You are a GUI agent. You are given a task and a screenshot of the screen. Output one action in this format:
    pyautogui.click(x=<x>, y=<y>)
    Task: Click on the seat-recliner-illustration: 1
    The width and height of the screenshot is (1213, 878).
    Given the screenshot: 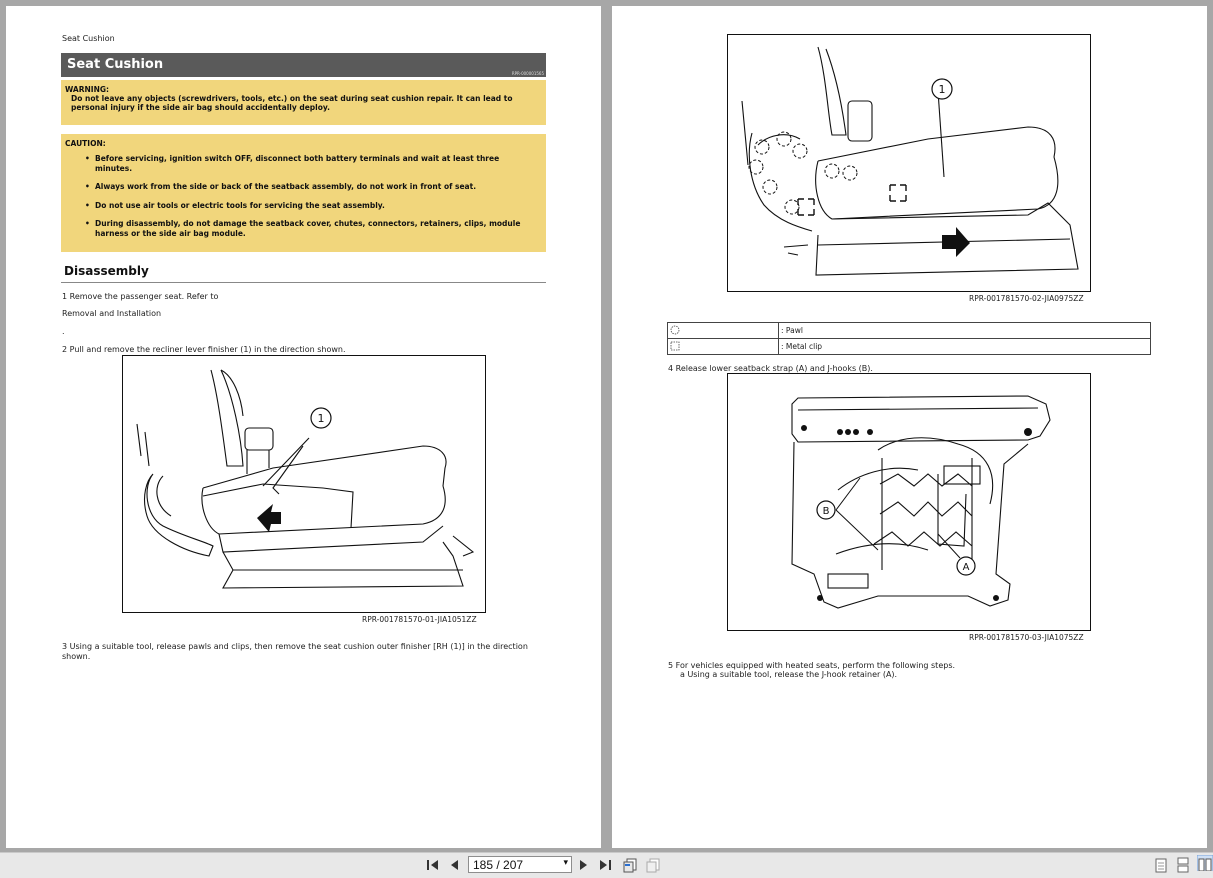 What is the action you would take?
    pyautogui.click(x=305, y=479)
    